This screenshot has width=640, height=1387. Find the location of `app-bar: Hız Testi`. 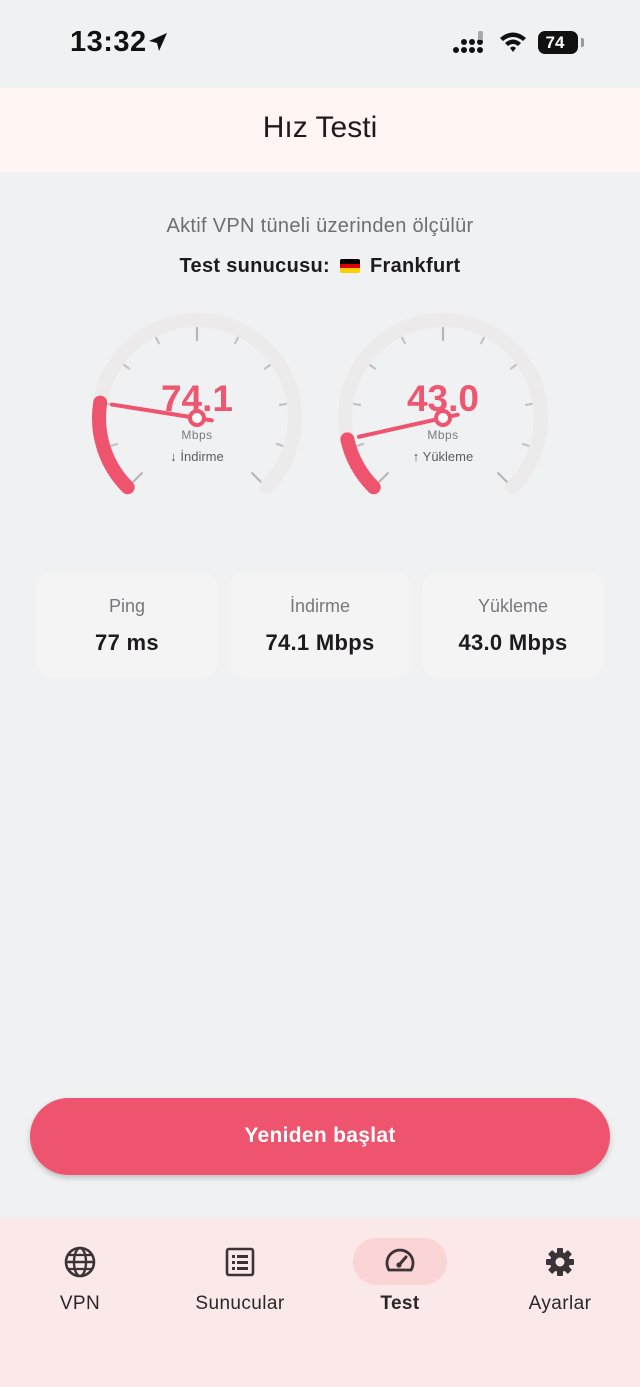

app-bar: Hız Testi is located at coordinates (320, 130).